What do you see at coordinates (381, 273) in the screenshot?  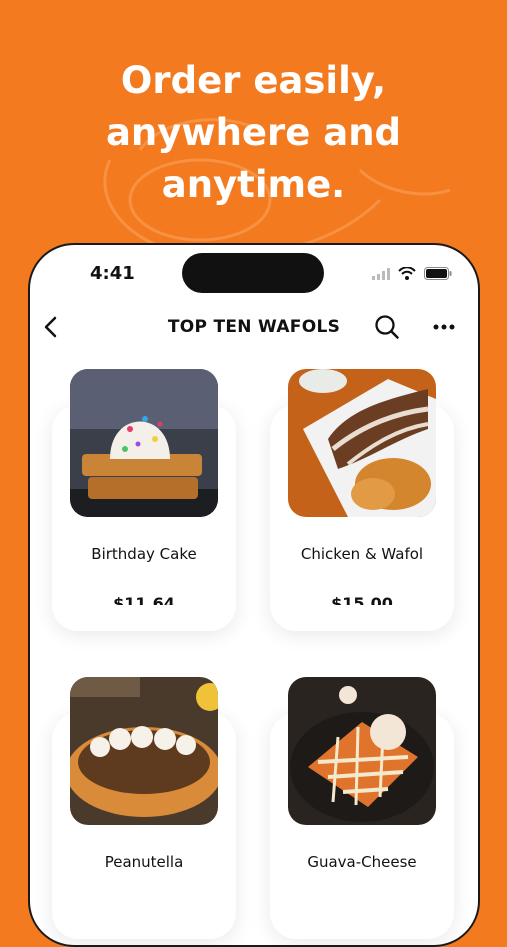 I see `signal-icon` at bounding box center [381, 273].